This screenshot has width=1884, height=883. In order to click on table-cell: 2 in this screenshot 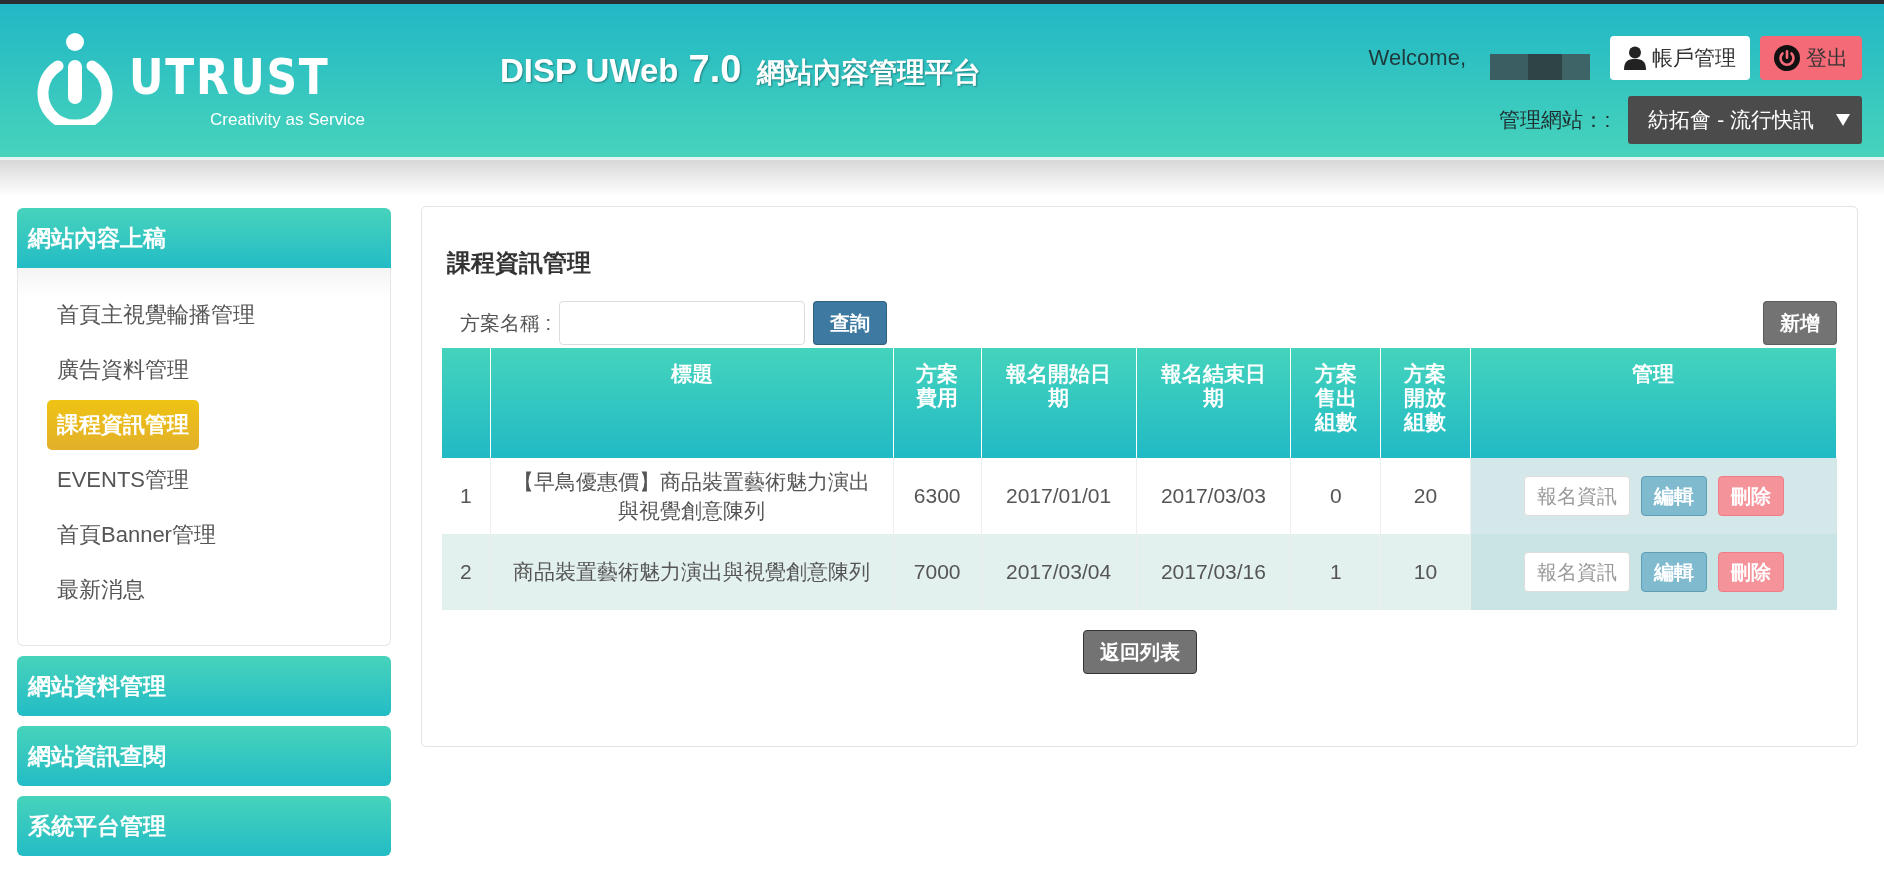, I will do `click(466, 572)`.